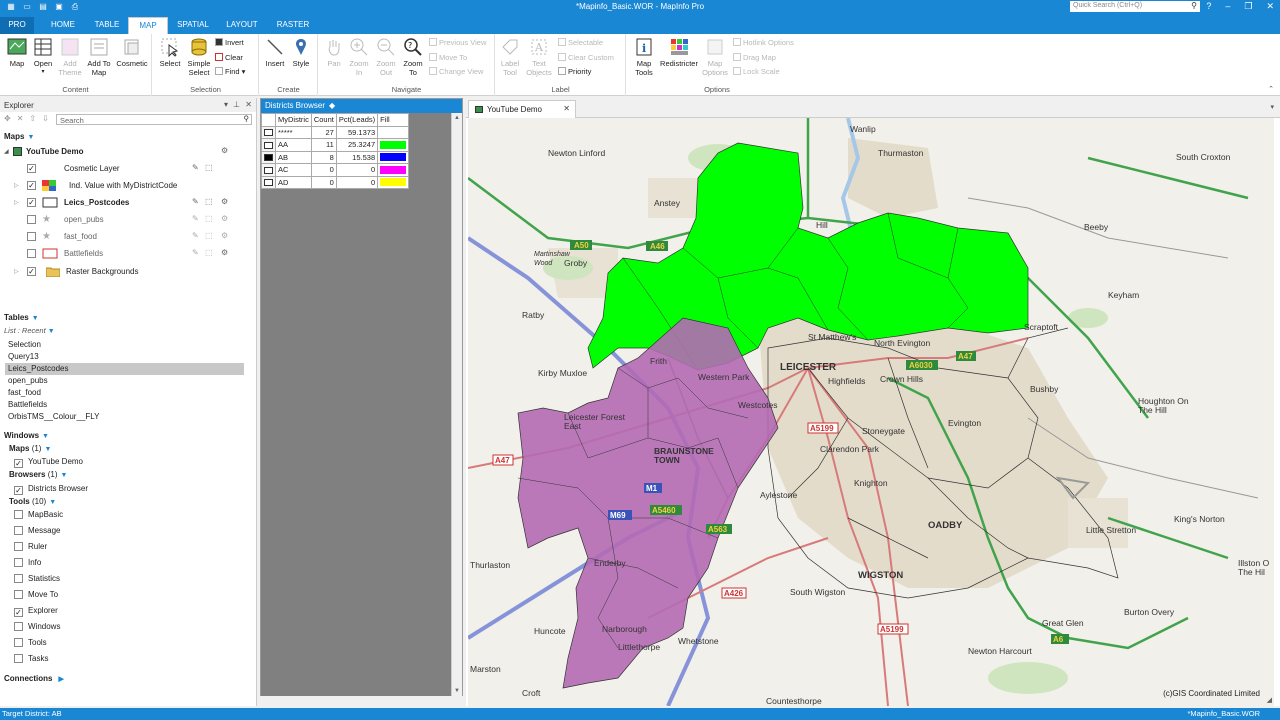 The image size is (1280, 720). I want to click on drag-map-button: Drag Map, so click(754, 57).